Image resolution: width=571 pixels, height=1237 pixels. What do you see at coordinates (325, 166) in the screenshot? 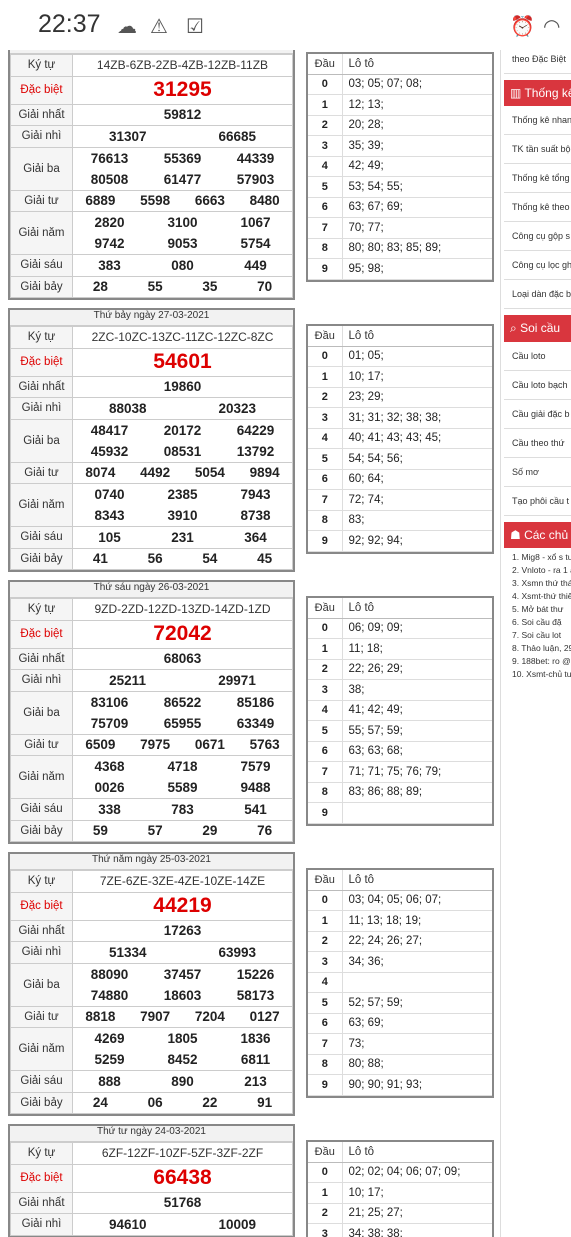
I see `dau-digit: 4` at bounding box center [325, 166].